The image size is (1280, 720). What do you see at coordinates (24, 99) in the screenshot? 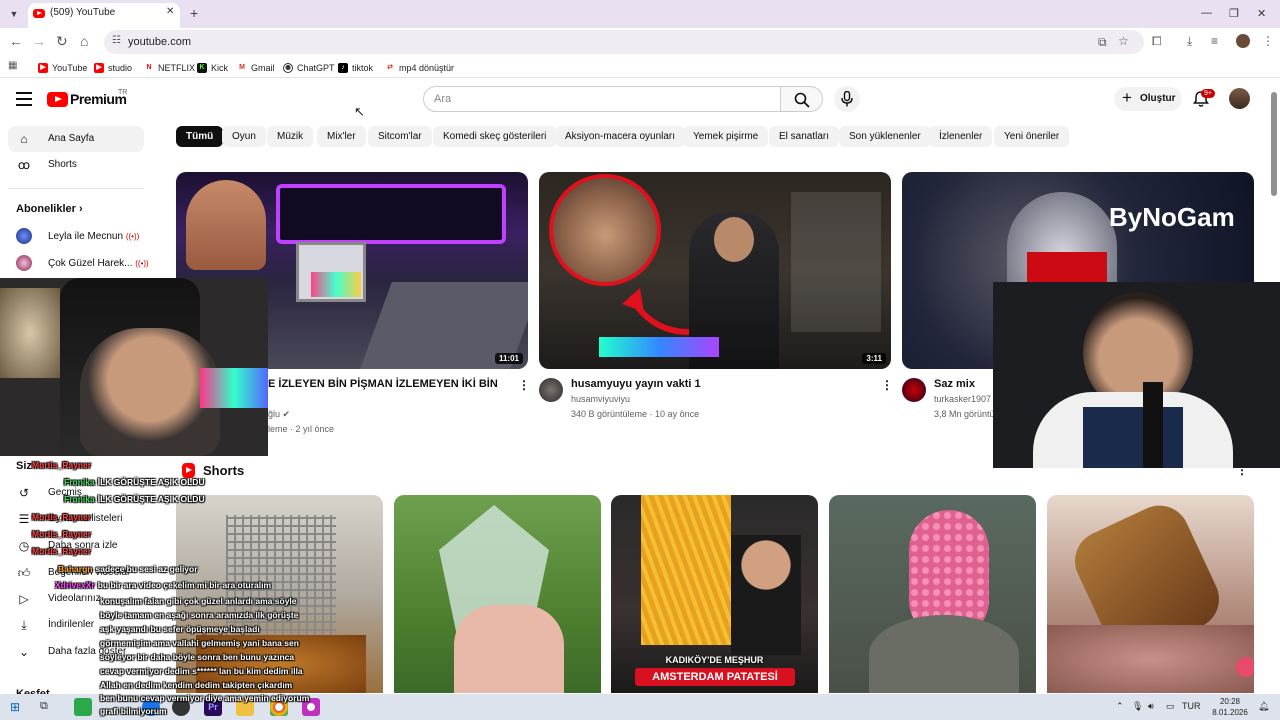
I see `menu-hamburger-icon` at bounding box center [24, 99].